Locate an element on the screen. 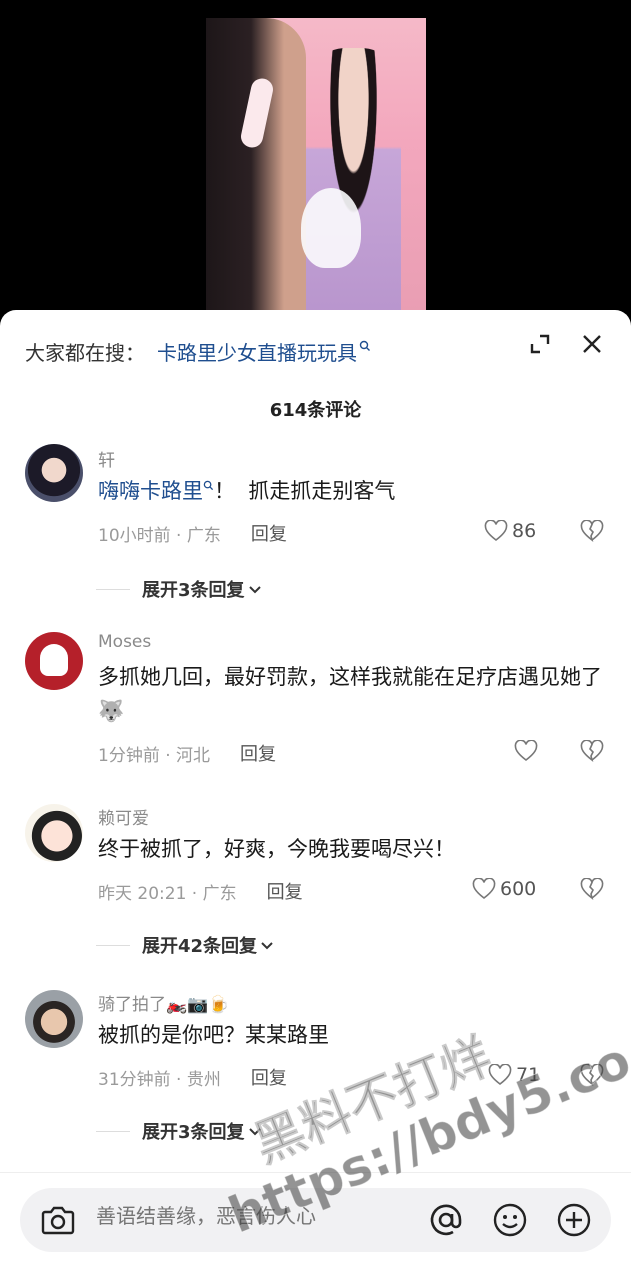  comment-meta: 10小时前 · 广东 回复 is located at coordinates (192, 533).